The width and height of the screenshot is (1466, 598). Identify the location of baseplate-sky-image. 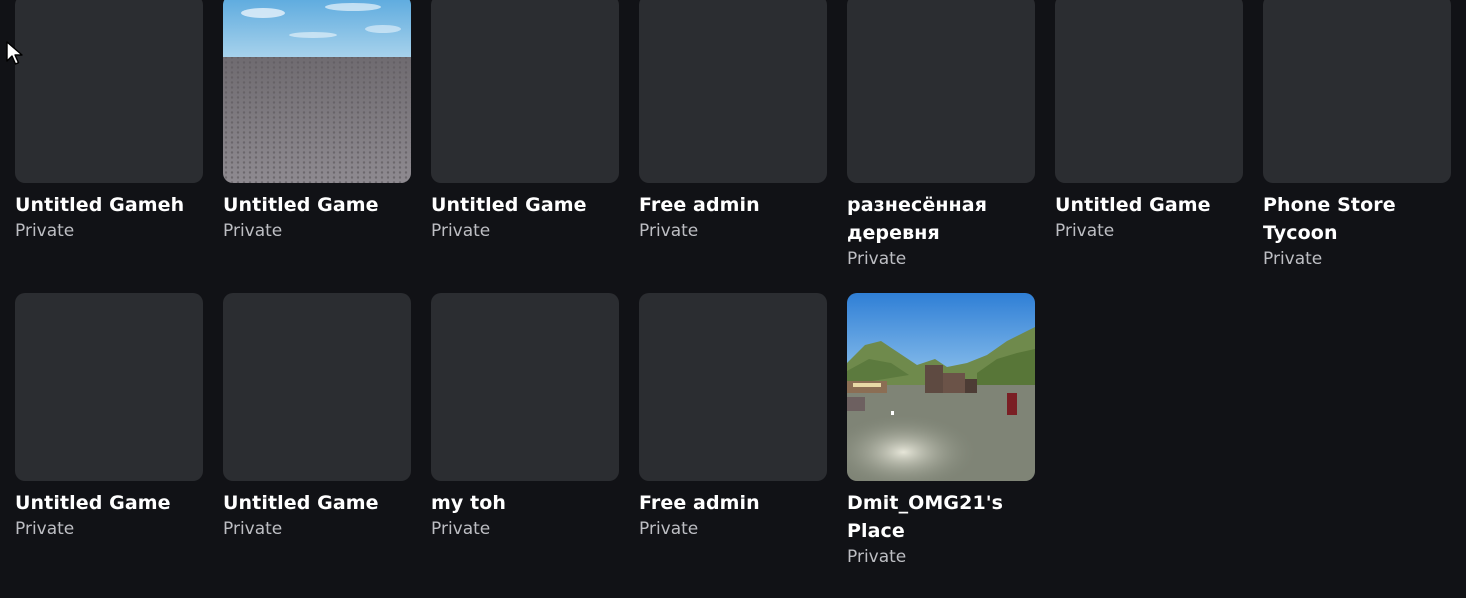
(317, 91).